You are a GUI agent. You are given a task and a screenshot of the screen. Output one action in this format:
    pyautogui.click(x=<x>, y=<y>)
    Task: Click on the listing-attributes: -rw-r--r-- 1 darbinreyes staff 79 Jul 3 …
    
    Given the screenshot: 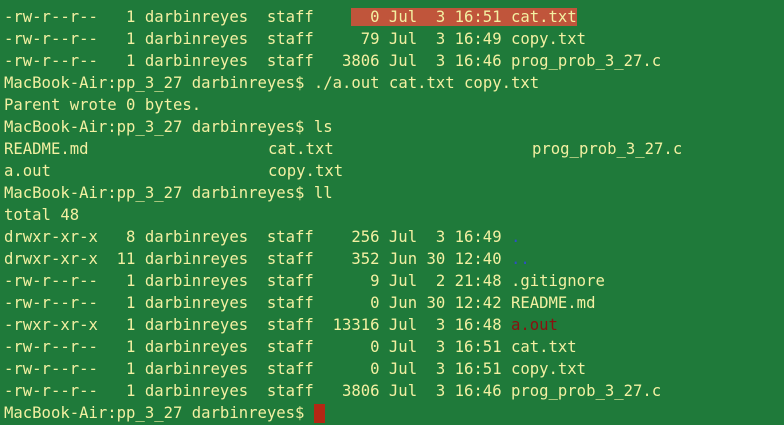 What is the action you would take?
    pyautogui.click(x=257, y=39)
    